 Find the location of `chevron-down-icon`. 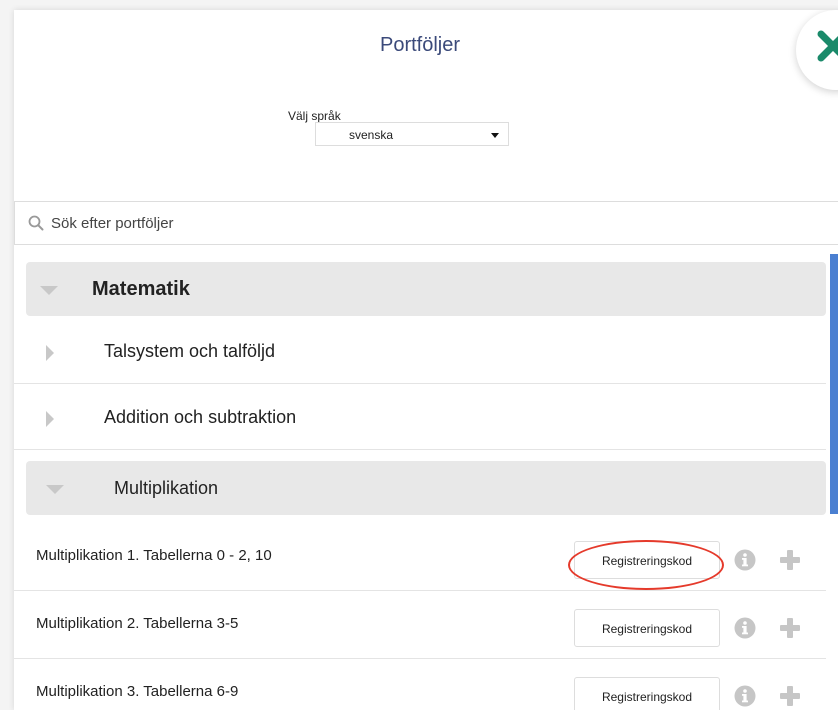

chevron-down-icon is located at coordinates (495, 135).